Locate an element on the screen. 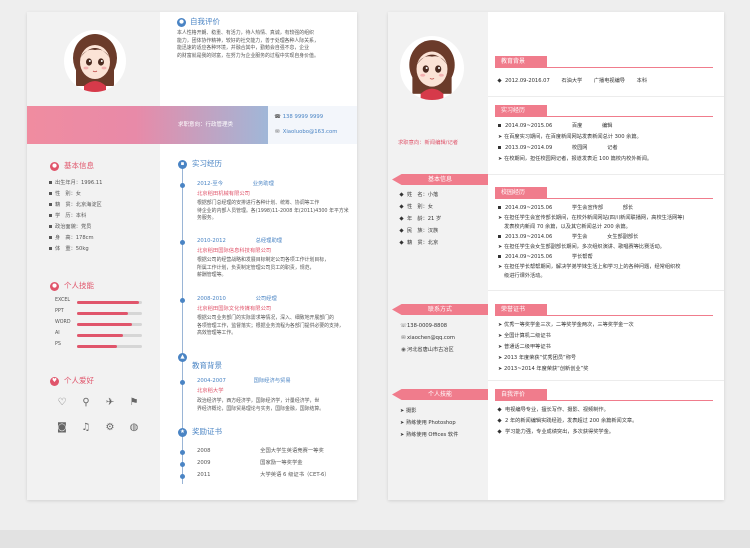 The image size is (750, 548). exp-role: 总经理助理 is located at coordinates (269, 241).